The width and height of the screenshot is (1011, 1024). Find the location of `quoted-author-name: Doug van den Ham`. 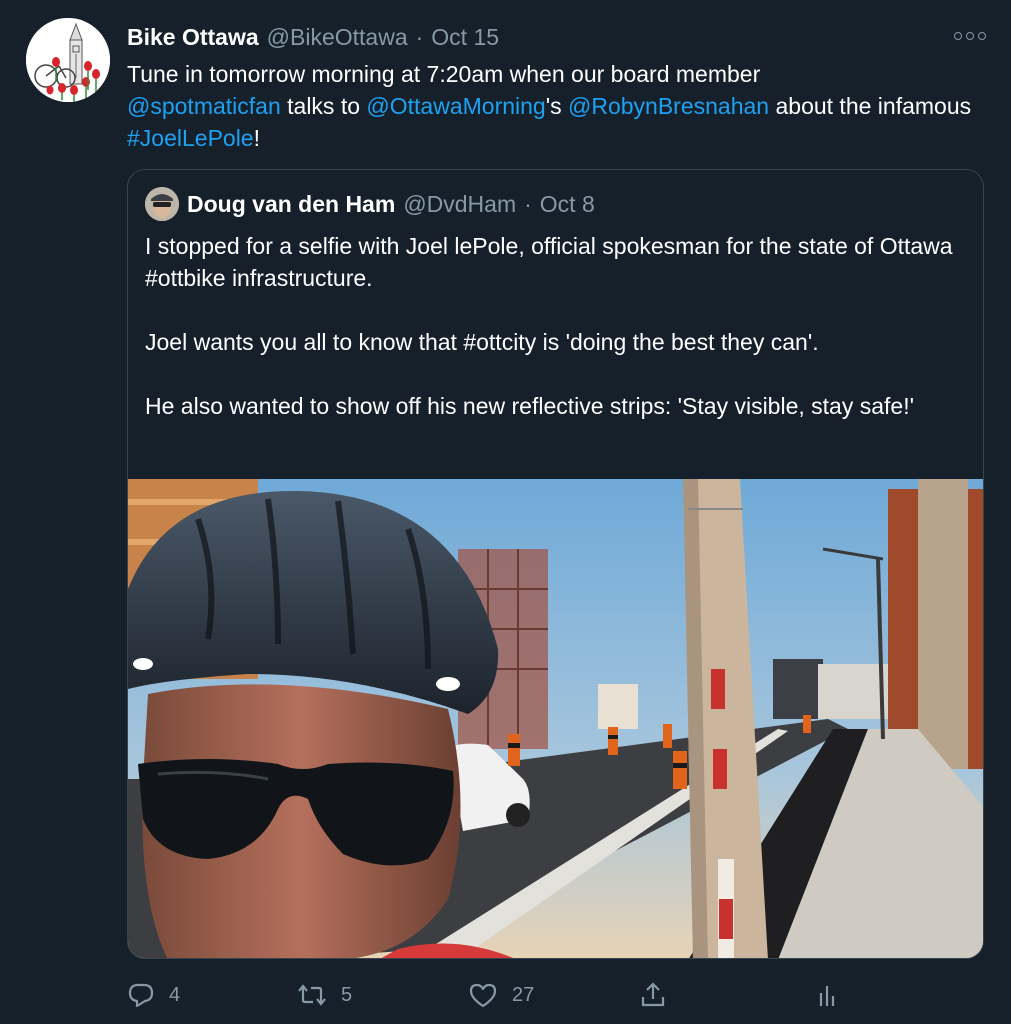

quoted-author-name: Doug van den Ham is located at coordinates (291, 204).